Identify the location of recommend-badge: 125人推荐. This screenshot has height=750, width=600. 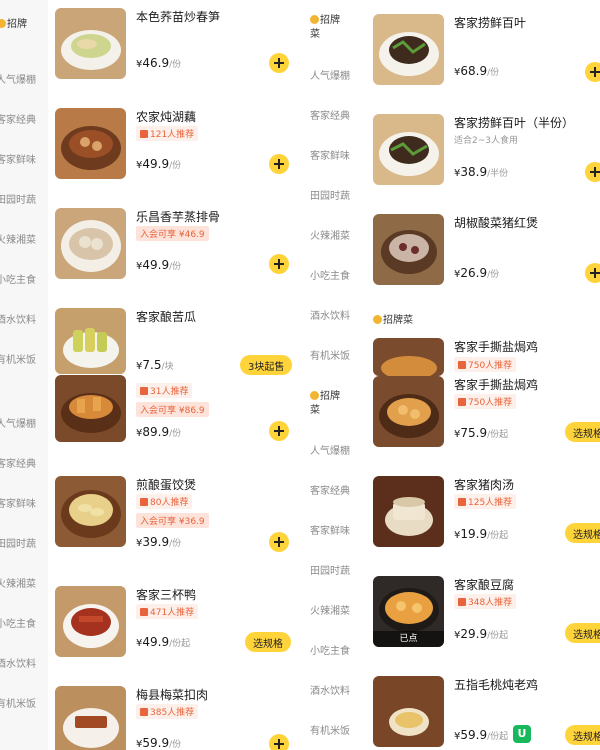
(485, 501).